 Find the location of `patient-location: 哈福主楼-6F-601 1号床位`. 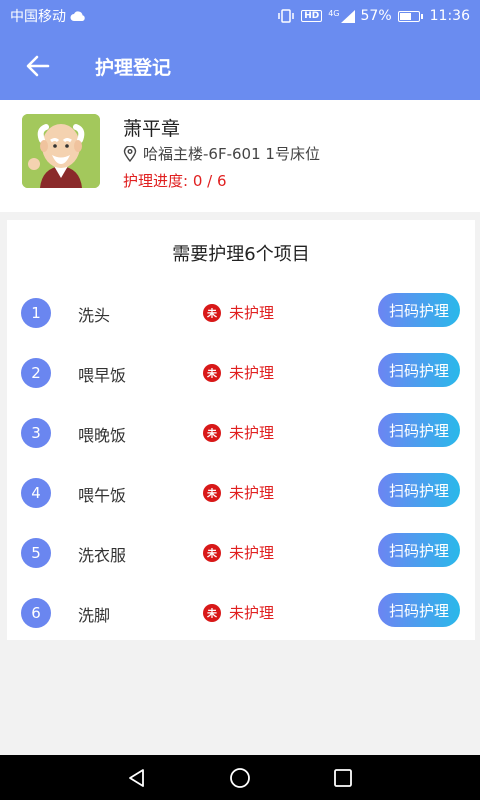

patient-location: 哈福主楼-6F-601 1号床位 is located at coordinates (221, 153).